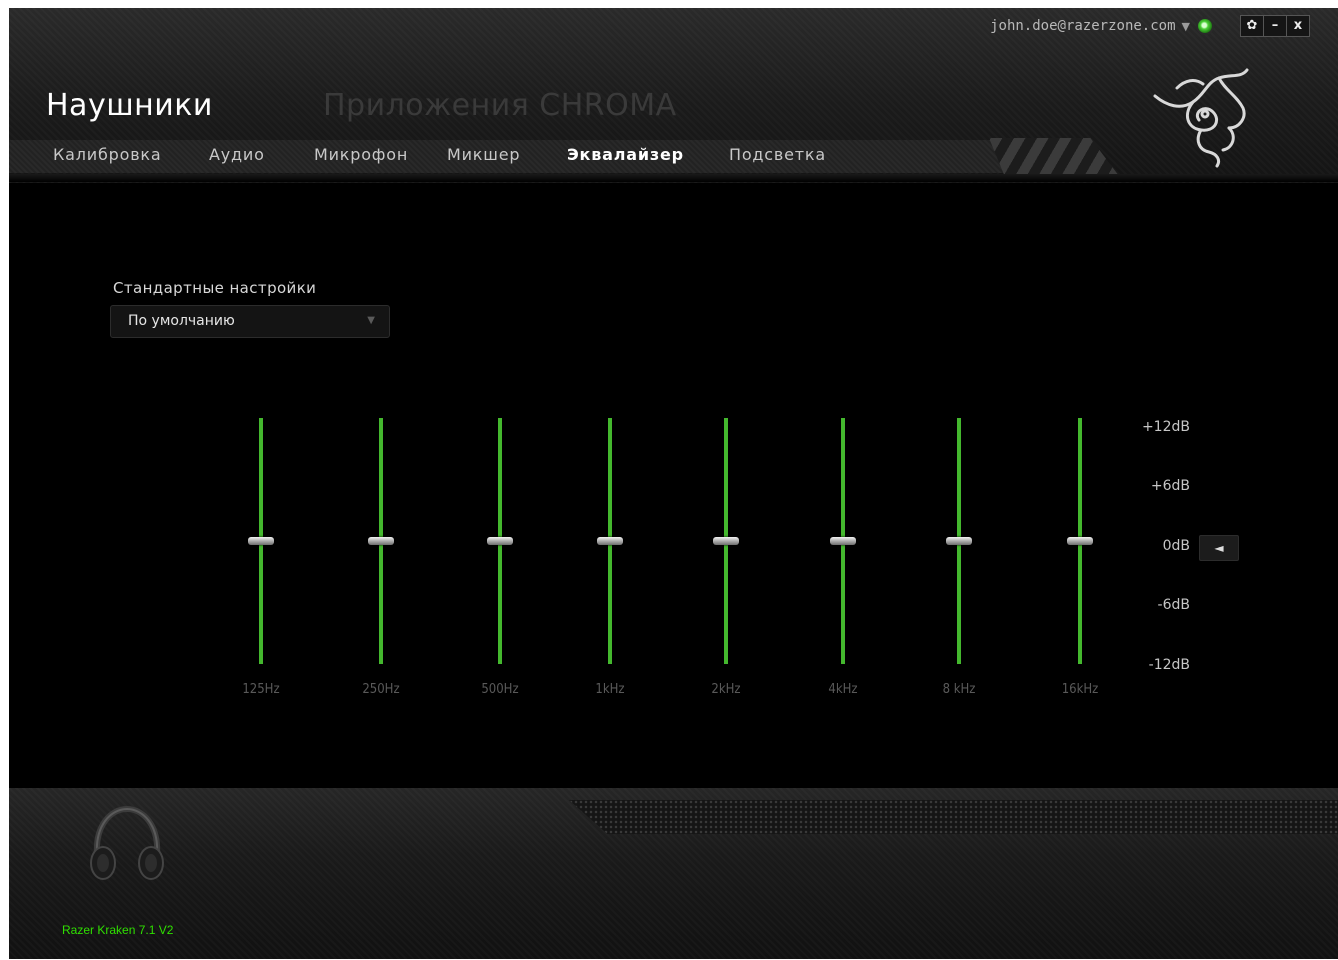 This screenshot has width=1338, height=960. Describe the element at coordinates (610, 689) in the screenshot. I see `eq-band-label: 1kHz` at that location.